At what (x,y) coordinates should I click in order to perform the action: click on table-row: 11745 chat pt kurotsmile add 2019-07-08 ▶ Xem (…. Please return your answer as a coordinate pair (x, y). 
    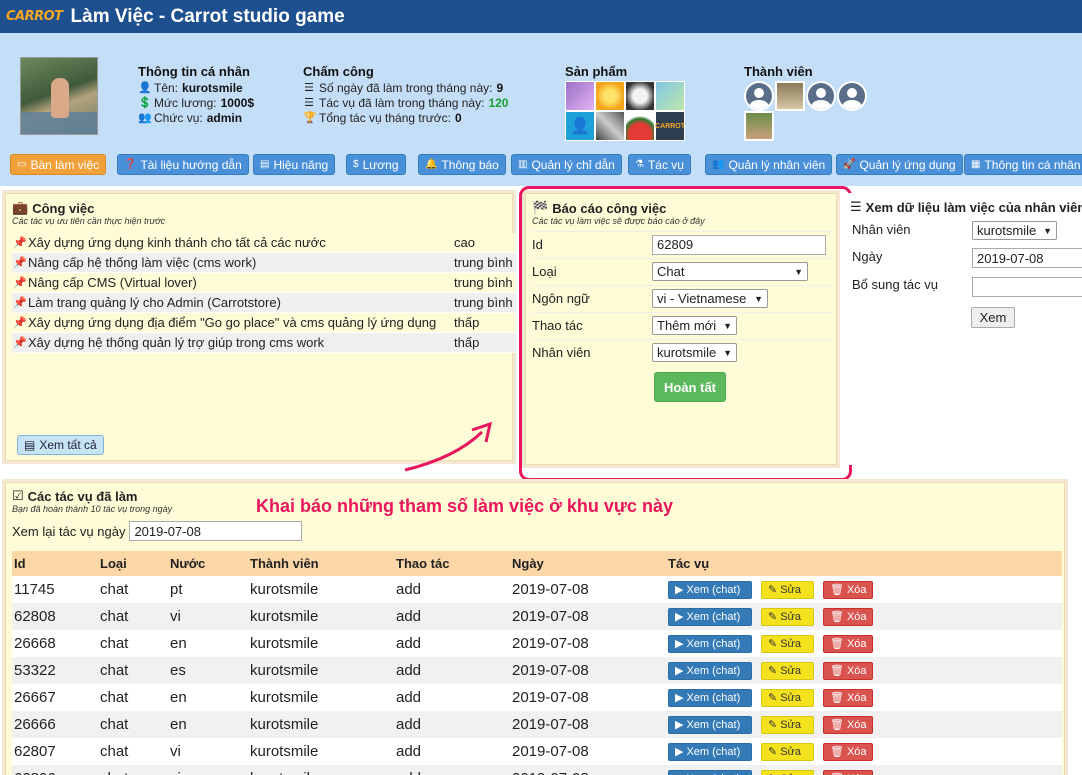
    Looking at the image, I should click on (537, 589).